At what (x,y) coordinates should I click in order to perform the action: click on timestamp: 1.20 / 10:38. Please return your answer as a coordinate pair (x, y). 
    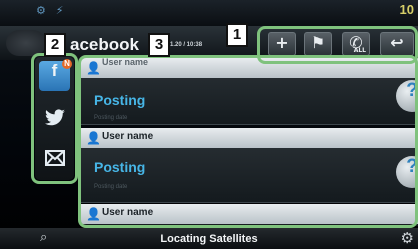
    Looking at the image, I should click on (186, 45).